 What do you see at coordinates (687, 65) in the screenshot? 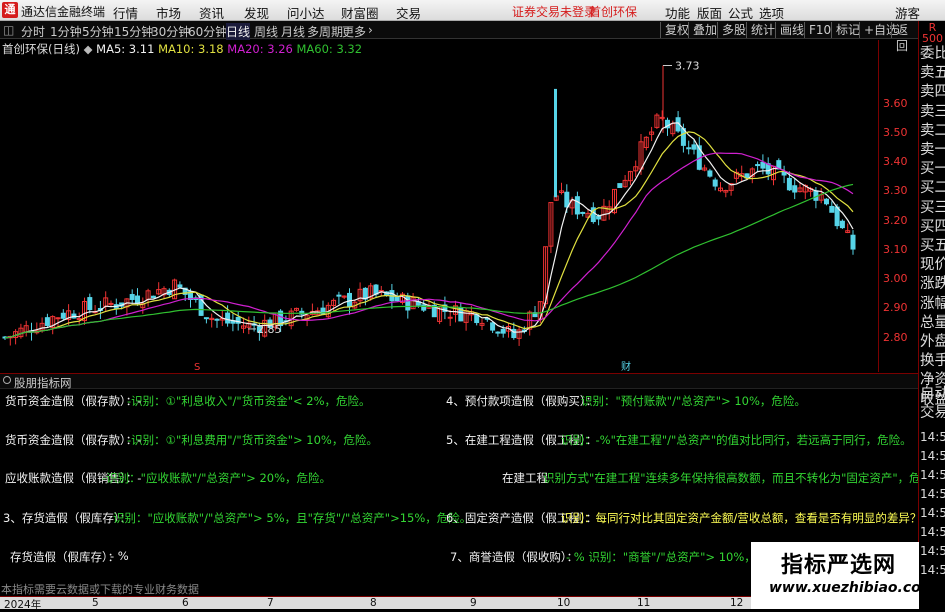
I see `high-price-label: 3.73` at bounding box center [687, 65].